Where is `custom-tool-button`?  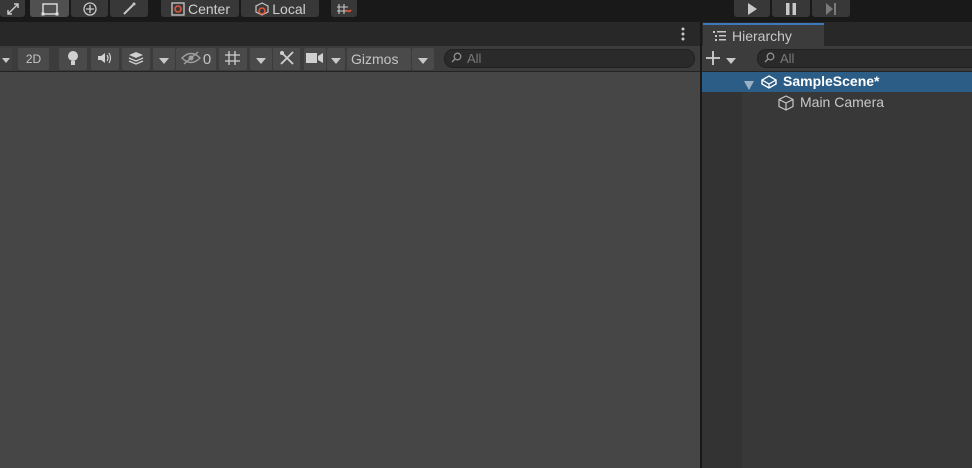 custom-tool-button is located at coordinates (129, 8).